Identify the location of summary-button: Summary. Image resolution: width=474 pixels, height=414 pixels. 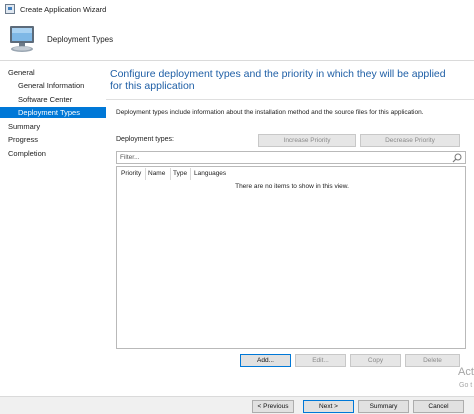
(383, 406).